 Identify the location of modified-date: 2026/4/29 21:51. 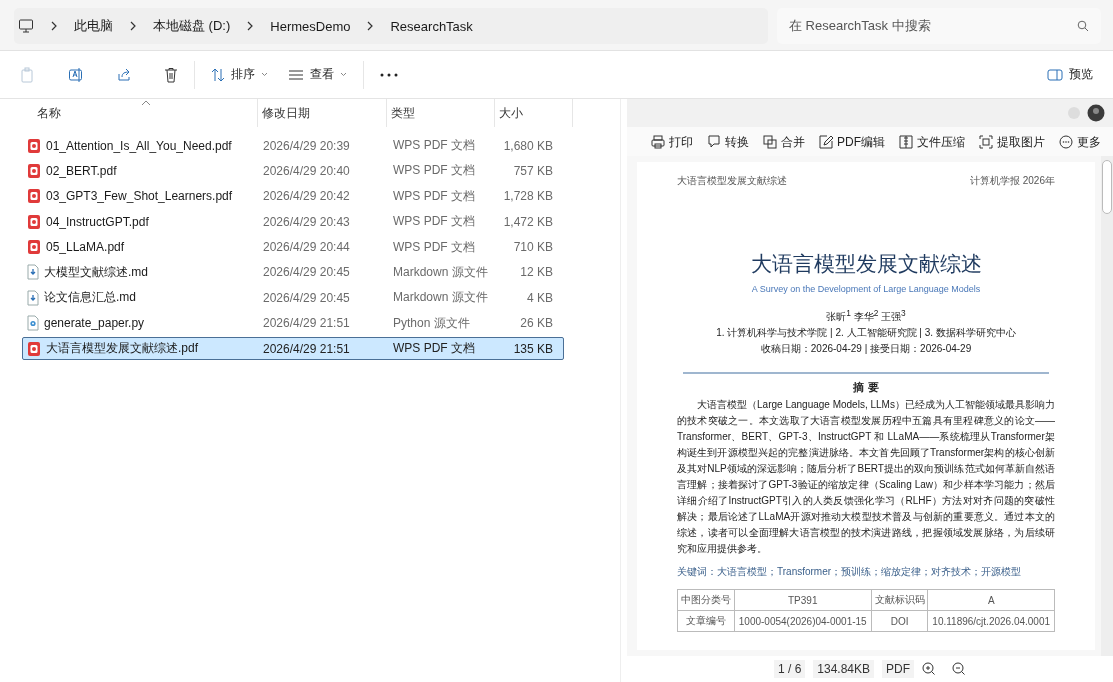
(306, 323).